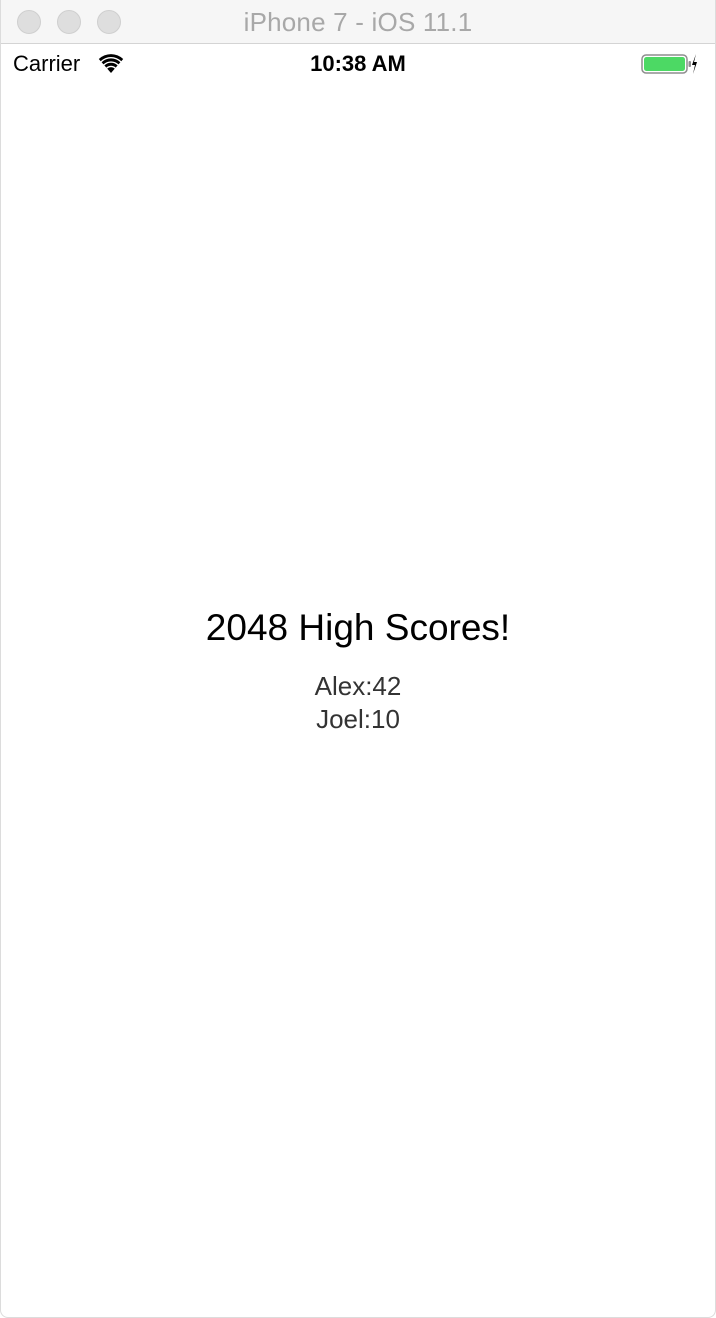 The height and width of the screenshot is (1318, 716). I want to click on charging-bolt-icon, so click(694, 64).